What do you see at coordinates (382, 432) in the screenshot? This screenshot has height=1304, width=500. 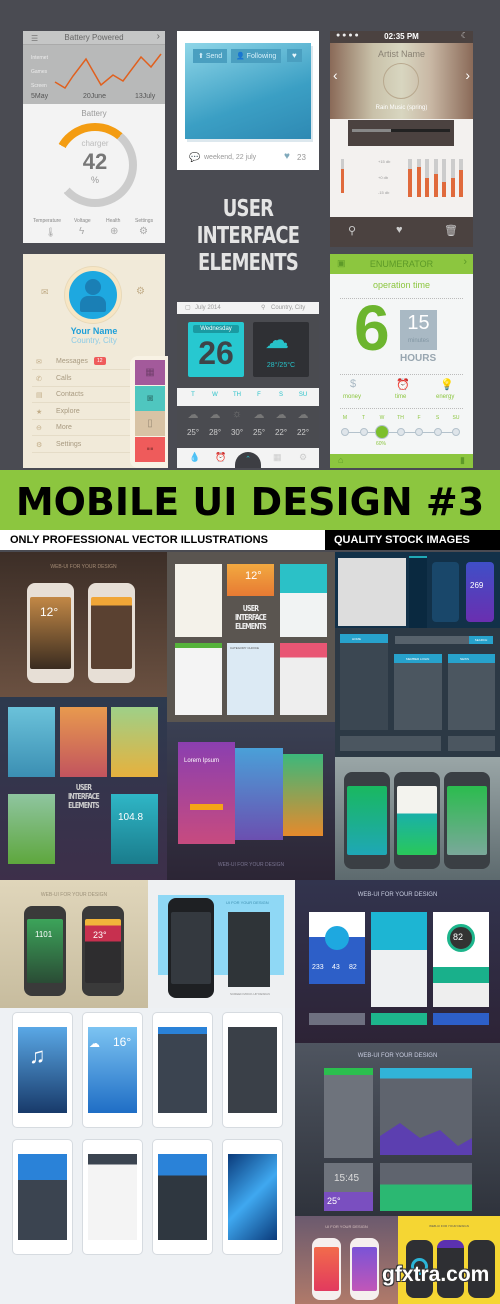 I see `slider-handle` at bounding box center [382, 432].